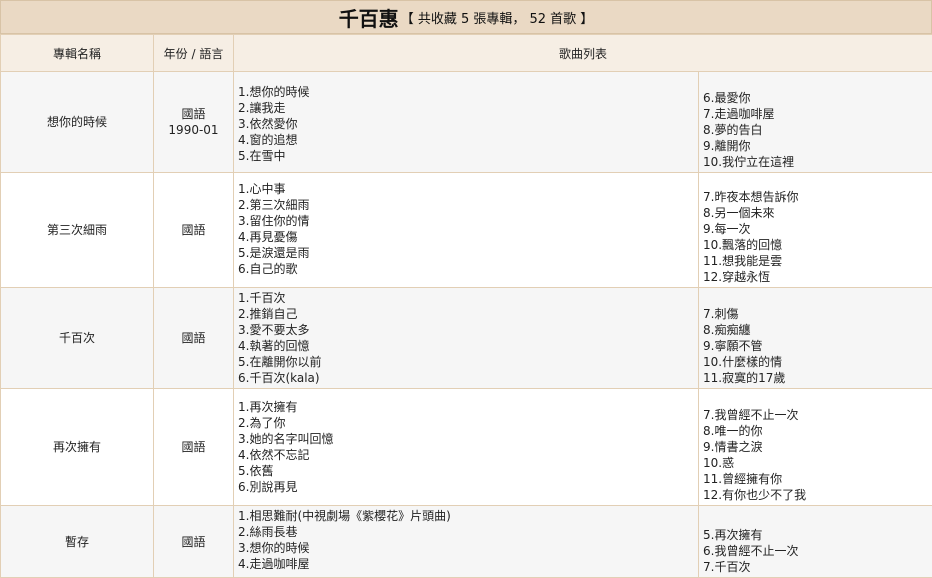  What do you see at coordinates (468, 189) in the screenshot?
I see `song-item: 1.心中事` at bounding box center [468, 189].